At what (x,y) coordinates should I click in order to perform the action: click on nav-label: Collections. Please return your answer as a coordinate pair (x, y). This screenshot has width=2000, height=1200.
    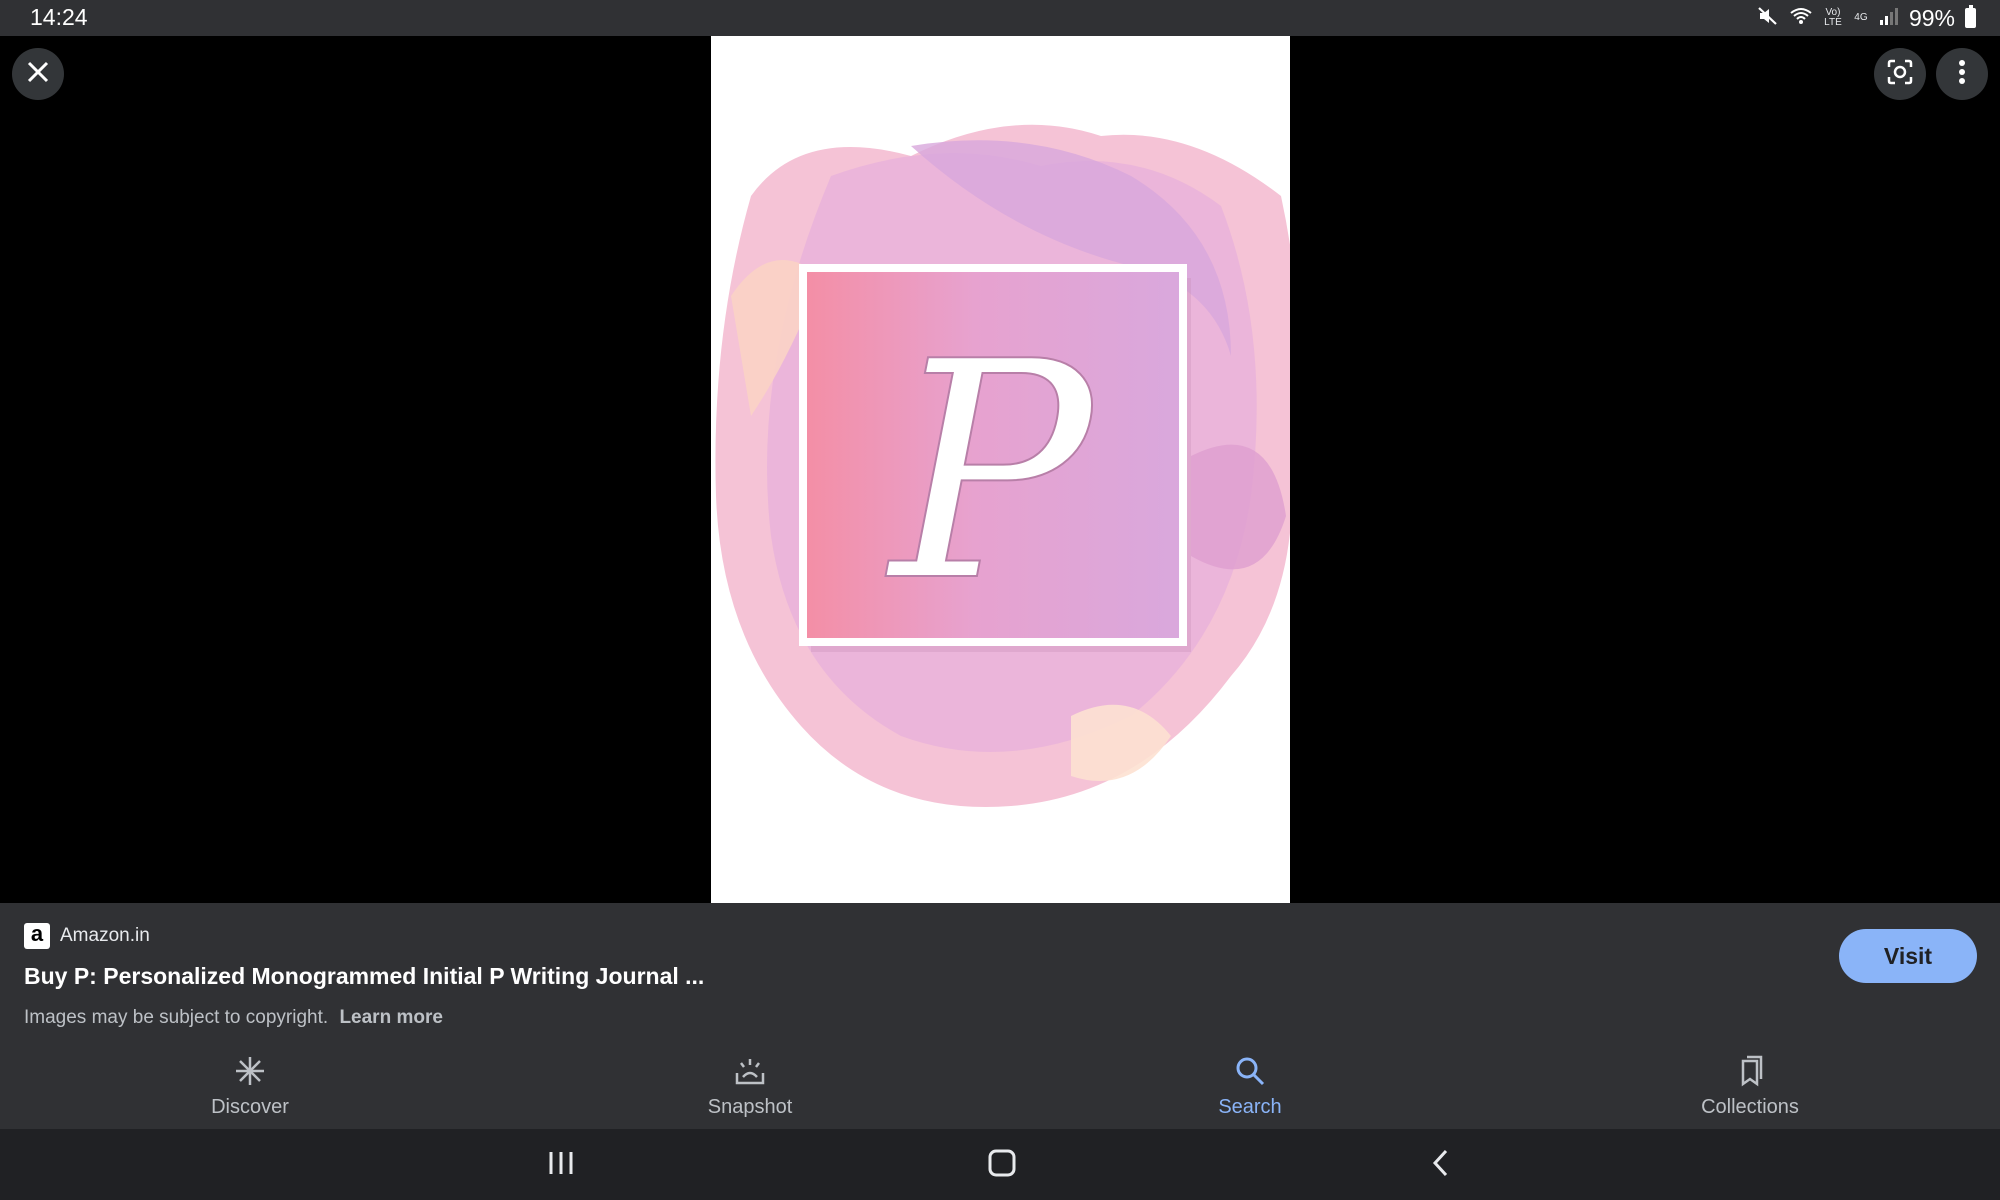
    Looking at the image, I should click on (1750, 1107).